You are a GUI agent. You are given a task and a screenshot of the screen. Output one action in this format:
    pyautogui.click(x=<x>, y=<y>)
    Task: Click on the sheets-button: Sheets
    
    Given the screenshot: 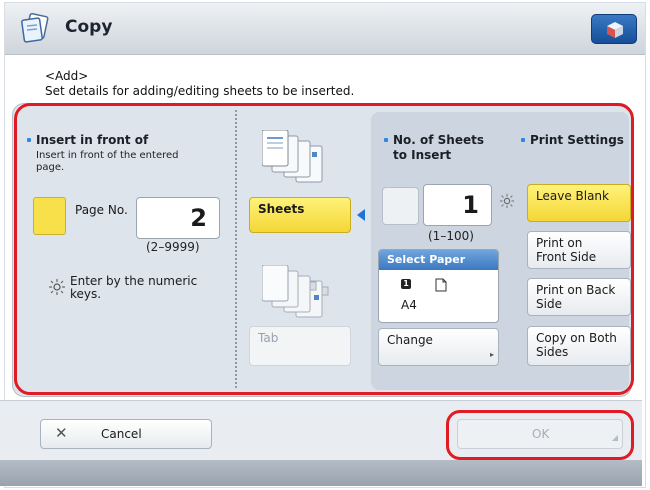 What is the action you would take?
    pyautogui.click(x=300, y=215)
    